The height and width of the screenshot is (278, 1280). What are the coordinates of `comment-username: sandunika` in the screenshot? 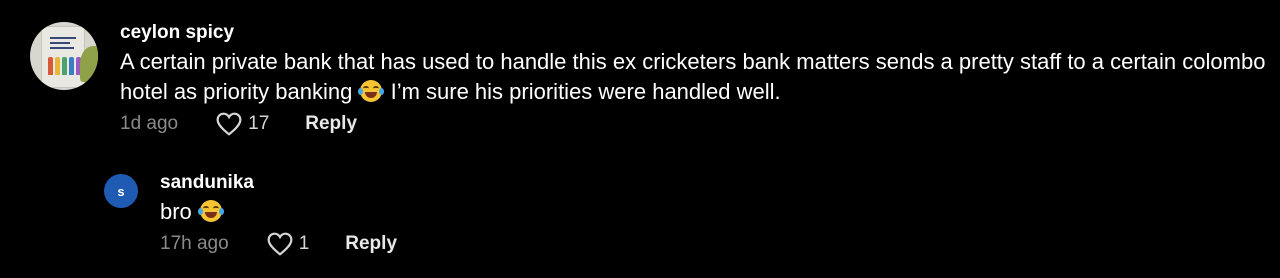 It's located at (710, 183).